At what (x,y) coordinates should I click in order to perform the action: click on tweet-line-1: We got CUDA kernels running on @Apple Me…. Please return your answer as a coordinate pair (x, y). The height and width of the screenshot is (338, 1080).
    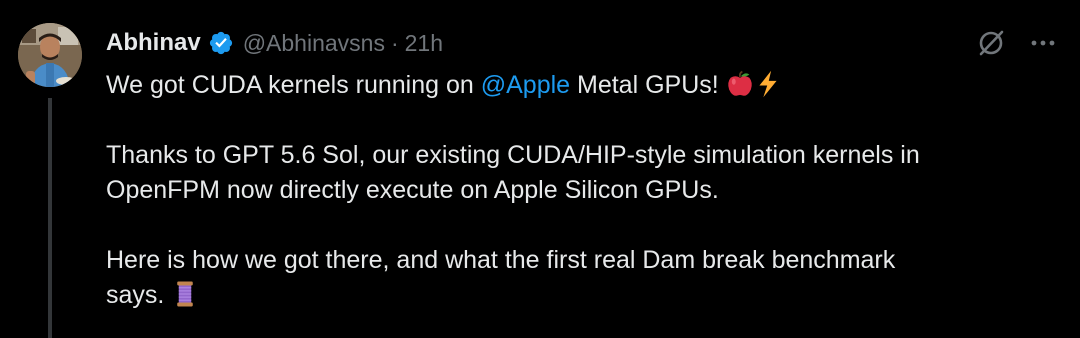
    Looking at the image, I should click on (571, 85).